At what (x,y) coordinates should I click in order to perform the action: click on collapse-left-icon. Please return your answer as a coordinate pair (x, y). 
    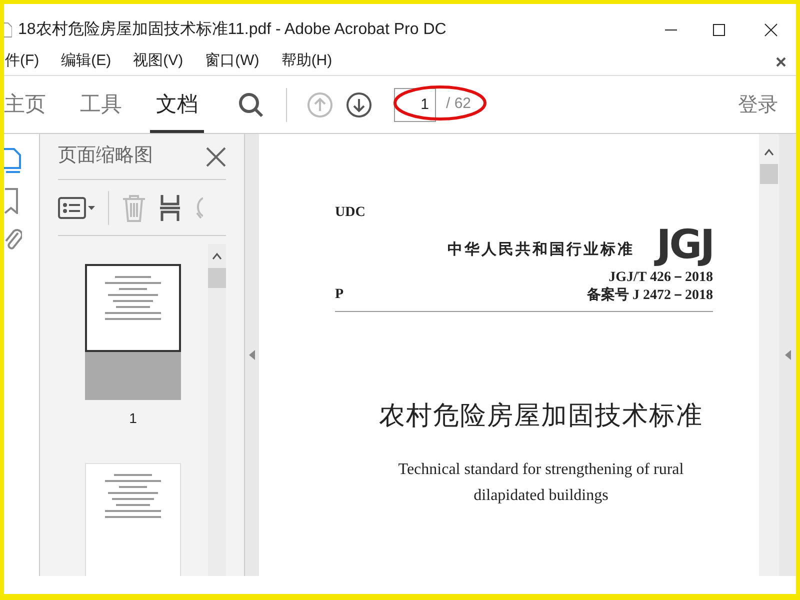
    Looking at the image, I should click on (252, 355).